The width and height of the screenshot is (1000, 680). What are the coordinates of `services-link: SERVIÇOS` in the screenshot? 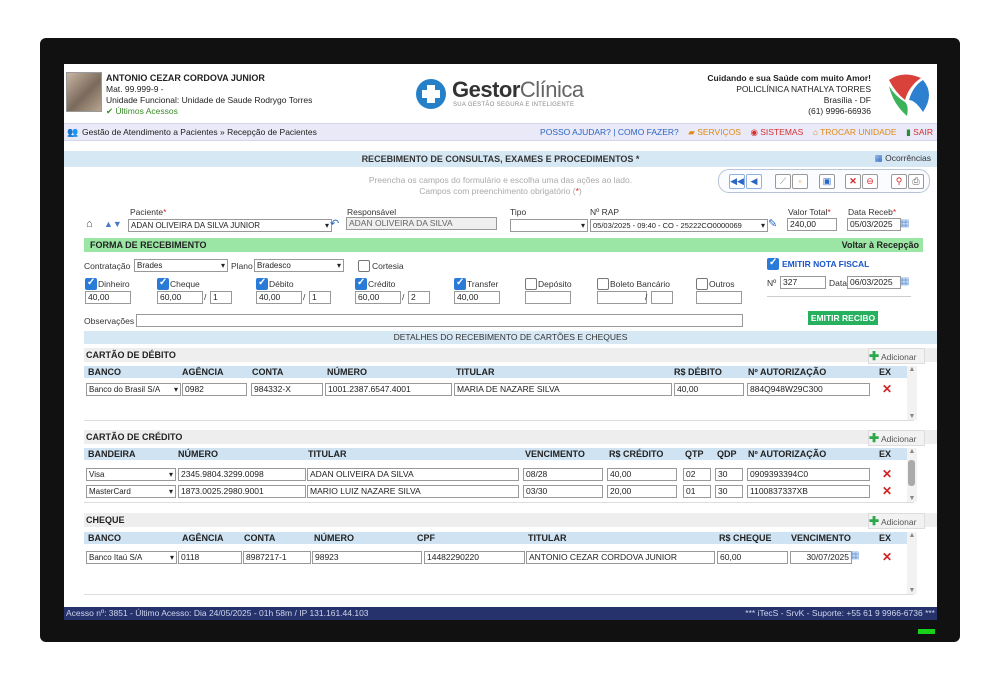 It's located at (719, 132).